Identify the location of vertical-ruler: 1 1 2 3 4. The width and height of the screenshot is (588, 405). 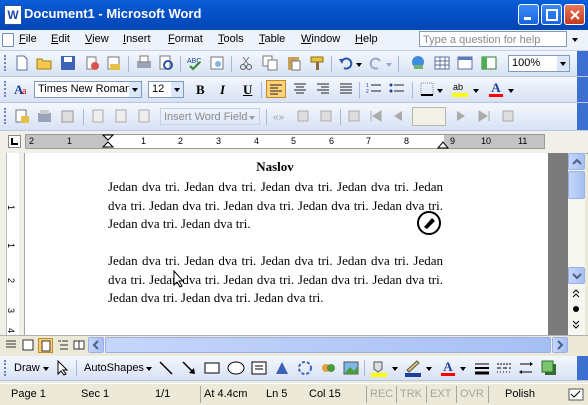
(12, 244).